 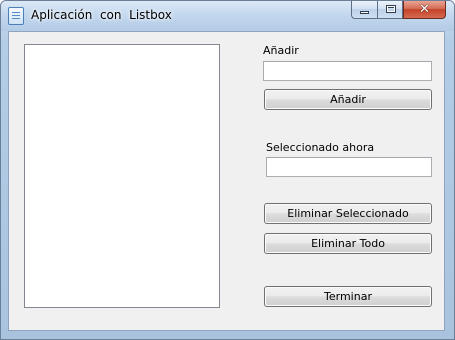 I want to click on minimize-button, so click(x=364, y=10).